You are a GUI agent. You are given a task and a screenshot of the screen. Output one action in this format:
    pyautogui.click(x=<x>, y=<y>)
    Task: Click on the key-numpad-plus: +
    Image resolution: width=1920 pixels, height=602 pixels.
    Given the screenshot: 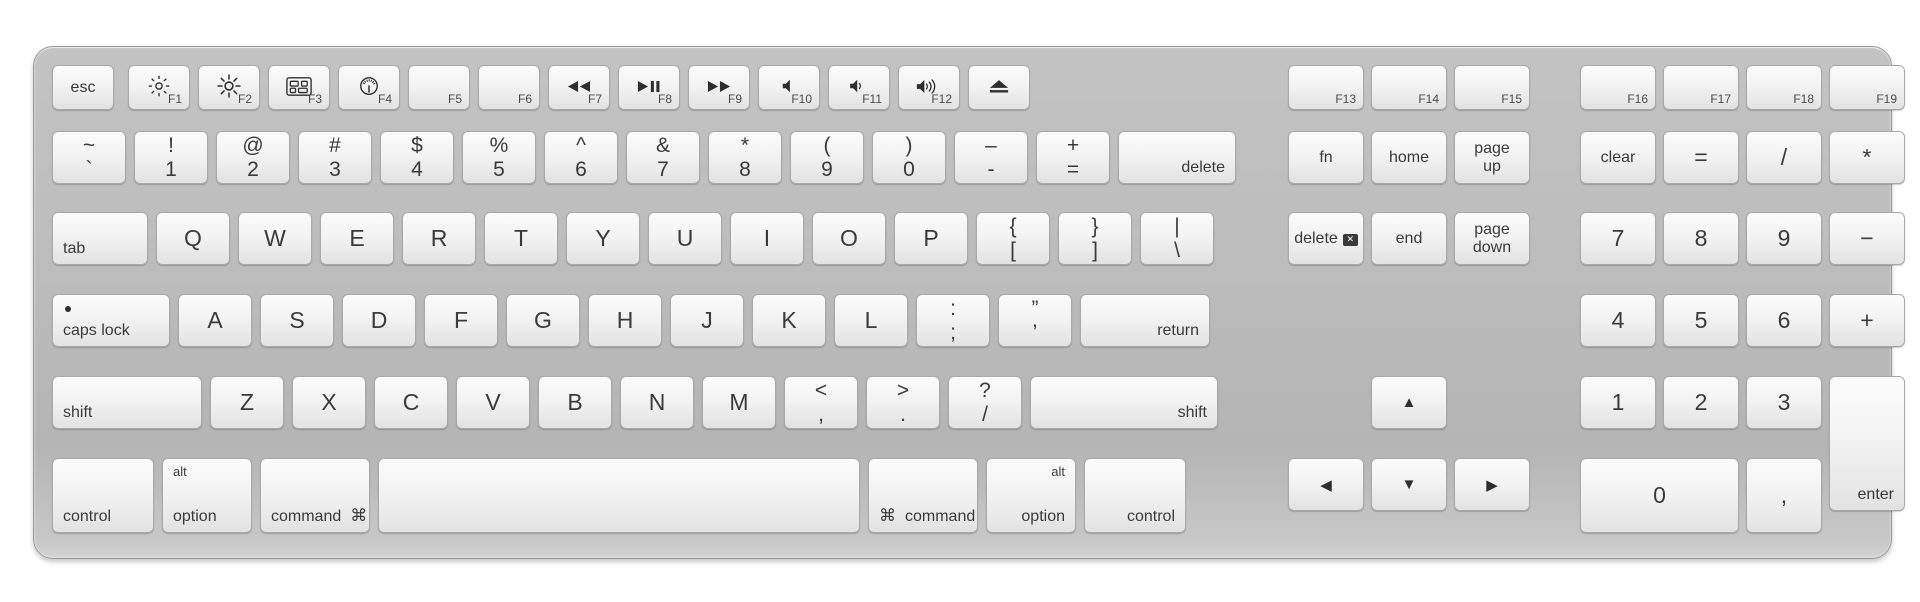 What is the action you would take?
    pyautogui.click(x=1867, y=320)
    